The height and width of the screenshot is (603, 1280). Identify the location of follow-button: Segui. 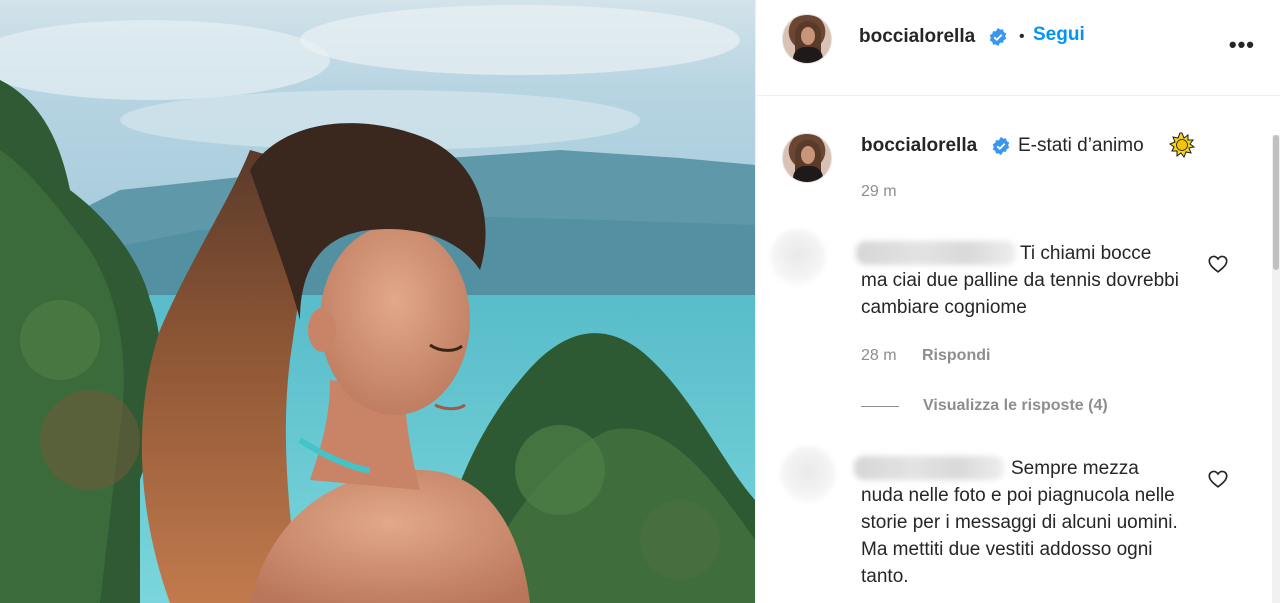
(1059, 35).